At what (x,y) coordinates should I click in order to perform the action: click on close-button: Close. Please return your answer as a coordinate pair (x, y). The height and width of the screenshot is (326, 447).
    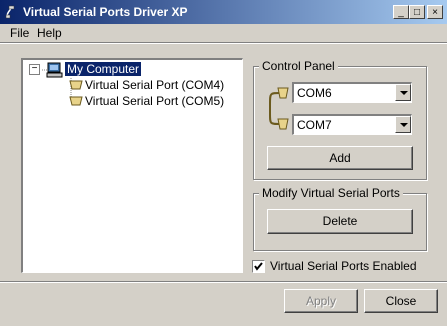
    Looking at the image, I should click on (401, 301).